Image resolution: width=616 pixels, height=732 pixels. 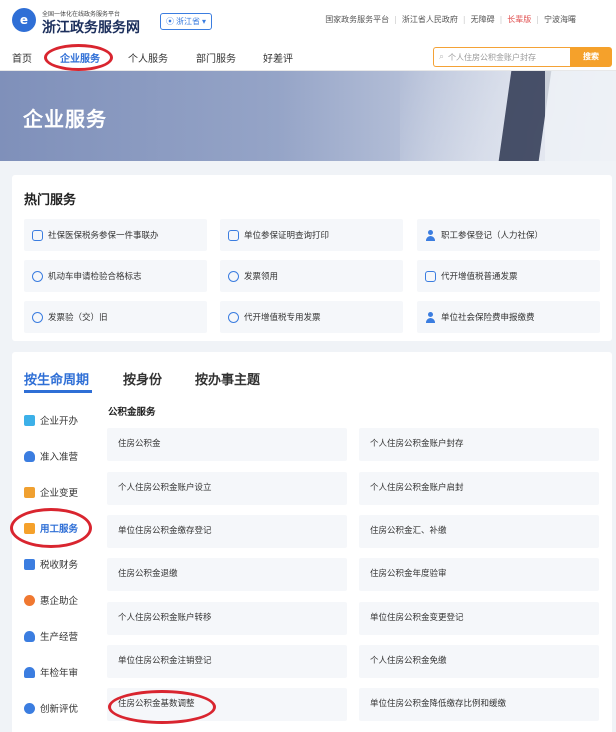 What do you see at coordinates (132, 412) in the screenshot?
I see `service-group-title: 公积金服务` at bounding box center [132, 412].